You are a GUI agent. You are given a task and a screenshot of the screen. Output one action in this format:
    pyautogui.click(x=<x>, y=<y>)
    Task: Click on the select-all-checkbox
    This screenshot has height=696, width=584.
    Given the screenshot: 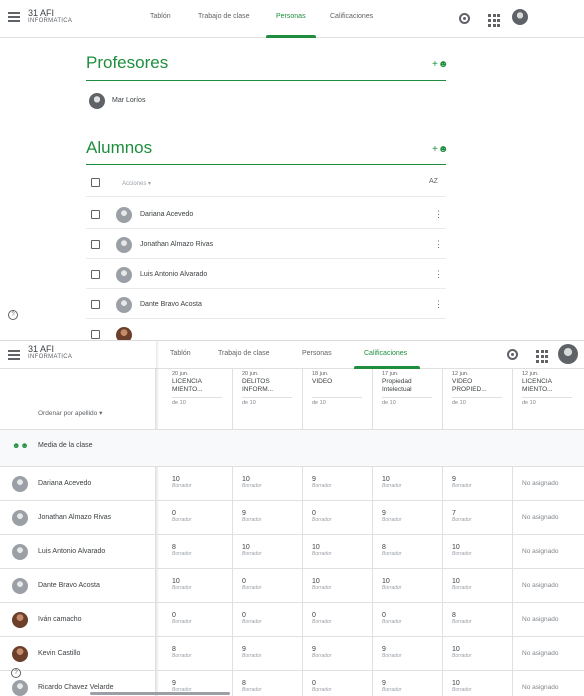 What is the action you would take?
    pyautogui.click(x=95, y=182)
    